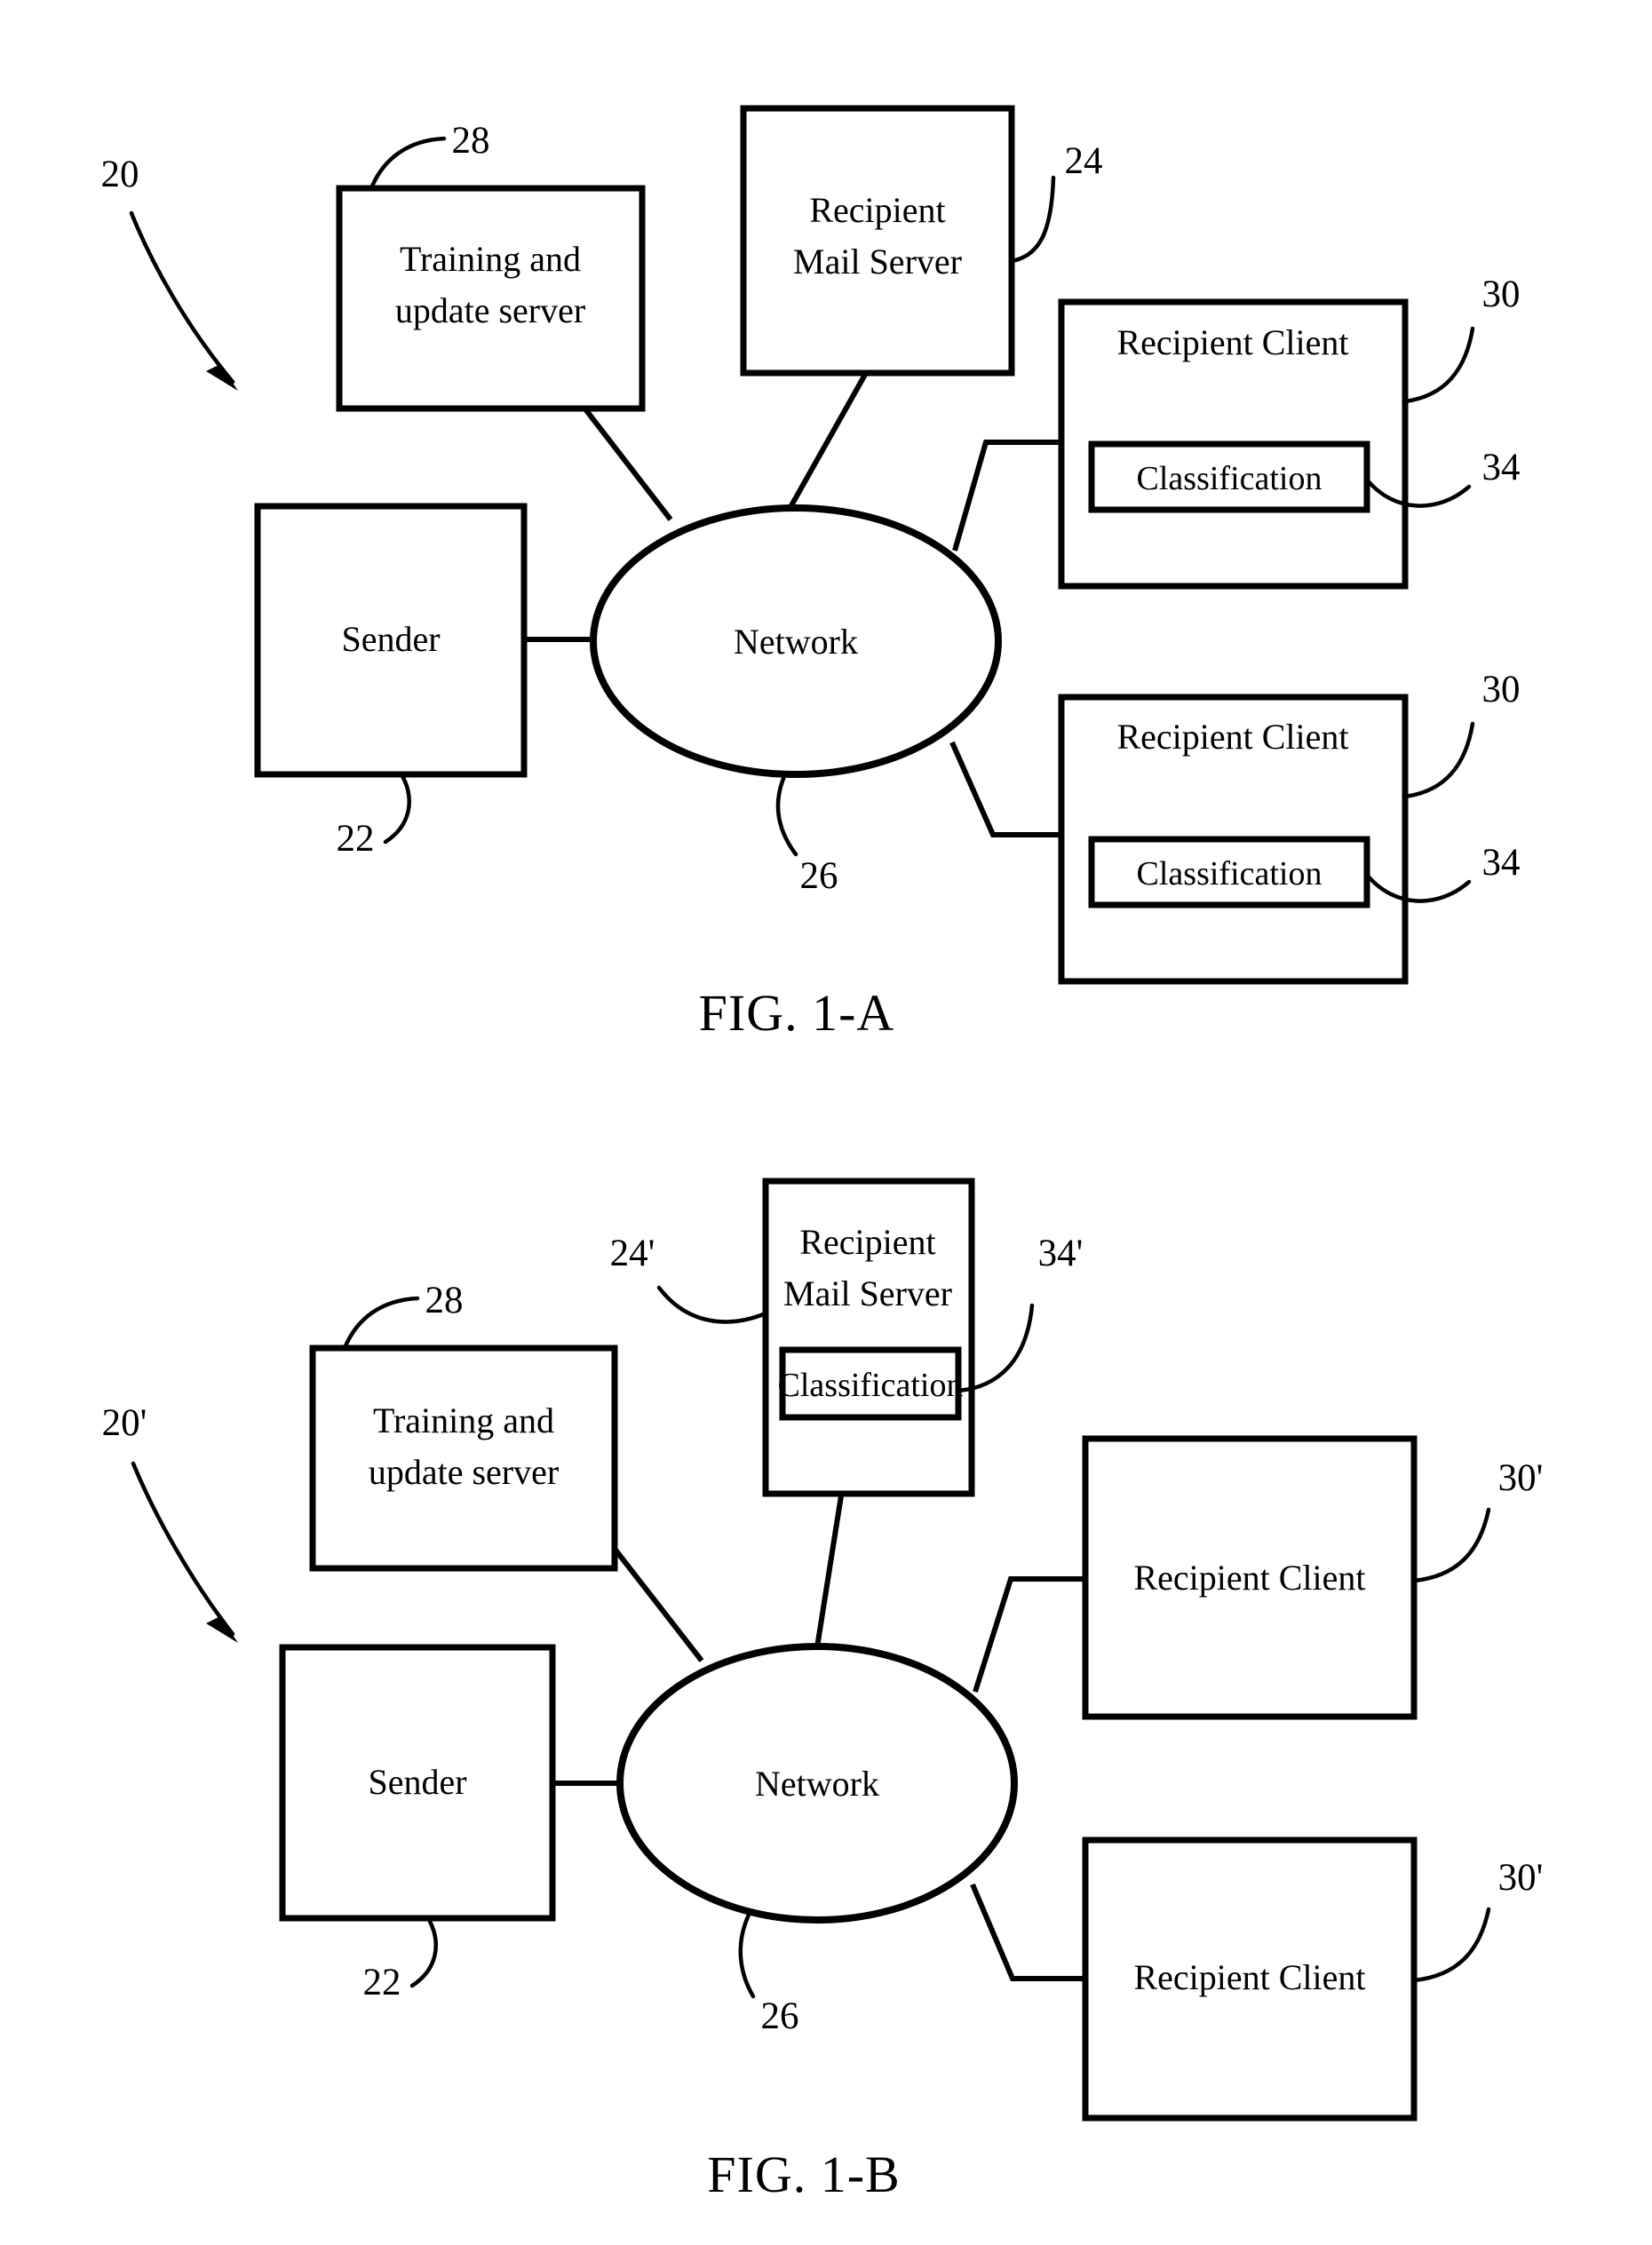 The height and width of the screenshot is (2245, 1652). I want to click on fig1a-training-server-node: Training and update server, so click(491, 298).